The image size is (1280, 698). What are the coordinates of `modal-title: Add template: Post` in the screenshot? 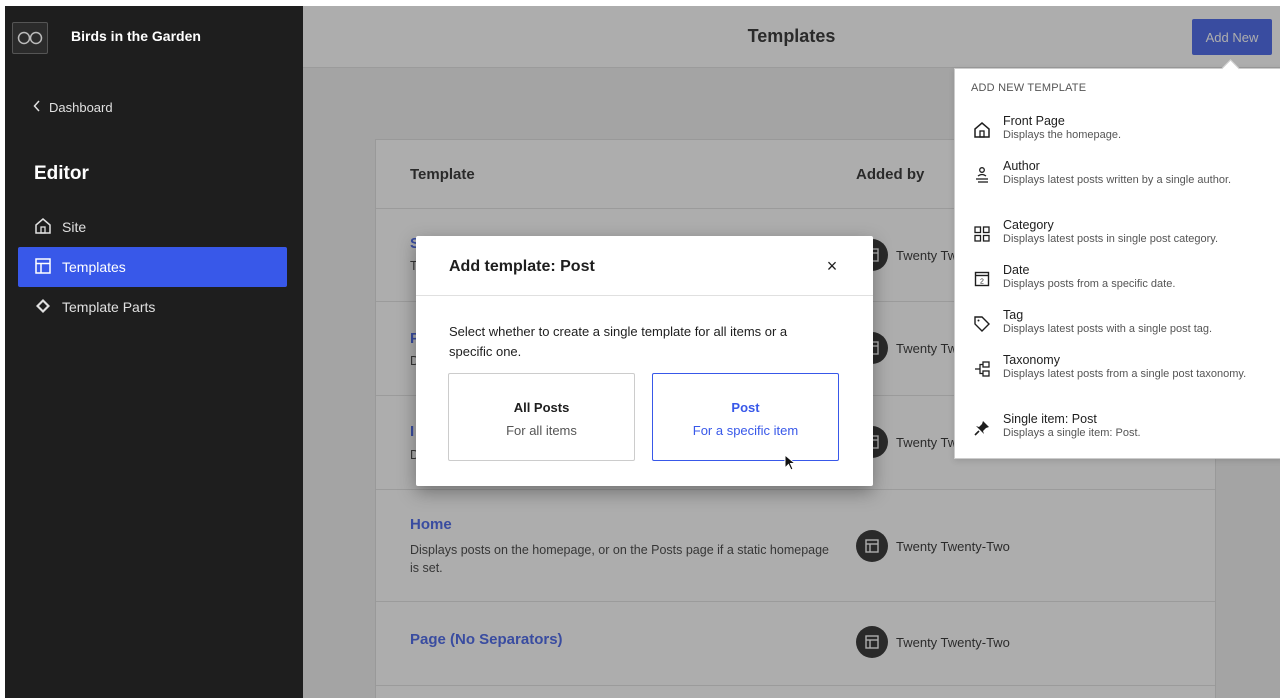 It's located at (522, 266).